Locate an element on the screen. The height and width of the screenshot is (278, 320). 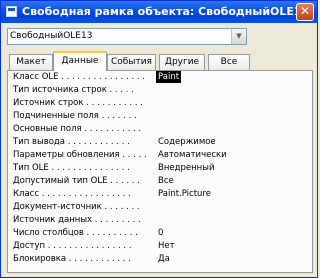
close-button: ✕ is located at coordinates (305, 12).